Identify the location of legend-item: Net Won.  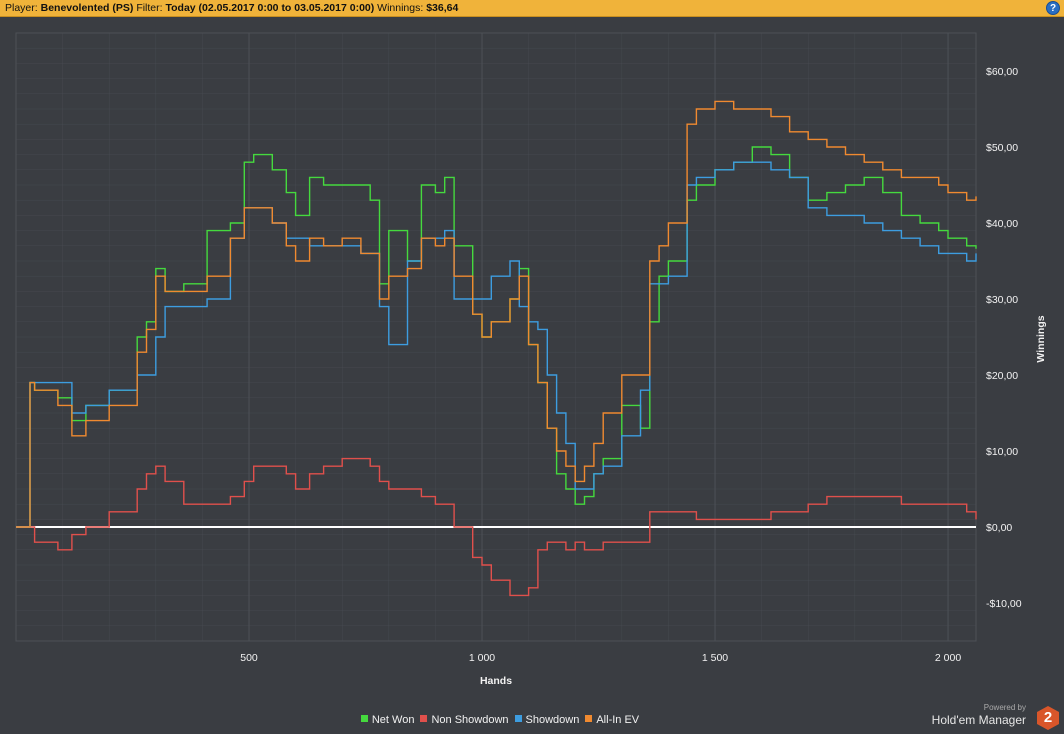
(387, 720).